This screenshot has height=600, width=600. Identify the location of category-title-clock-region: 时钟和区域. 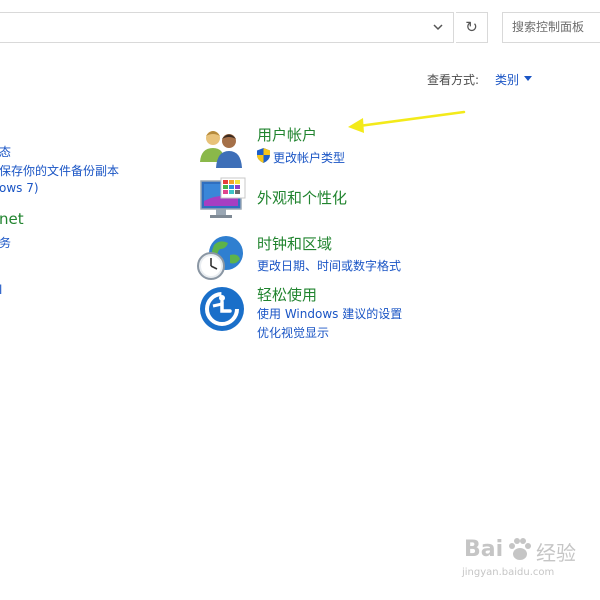
(294, 243).